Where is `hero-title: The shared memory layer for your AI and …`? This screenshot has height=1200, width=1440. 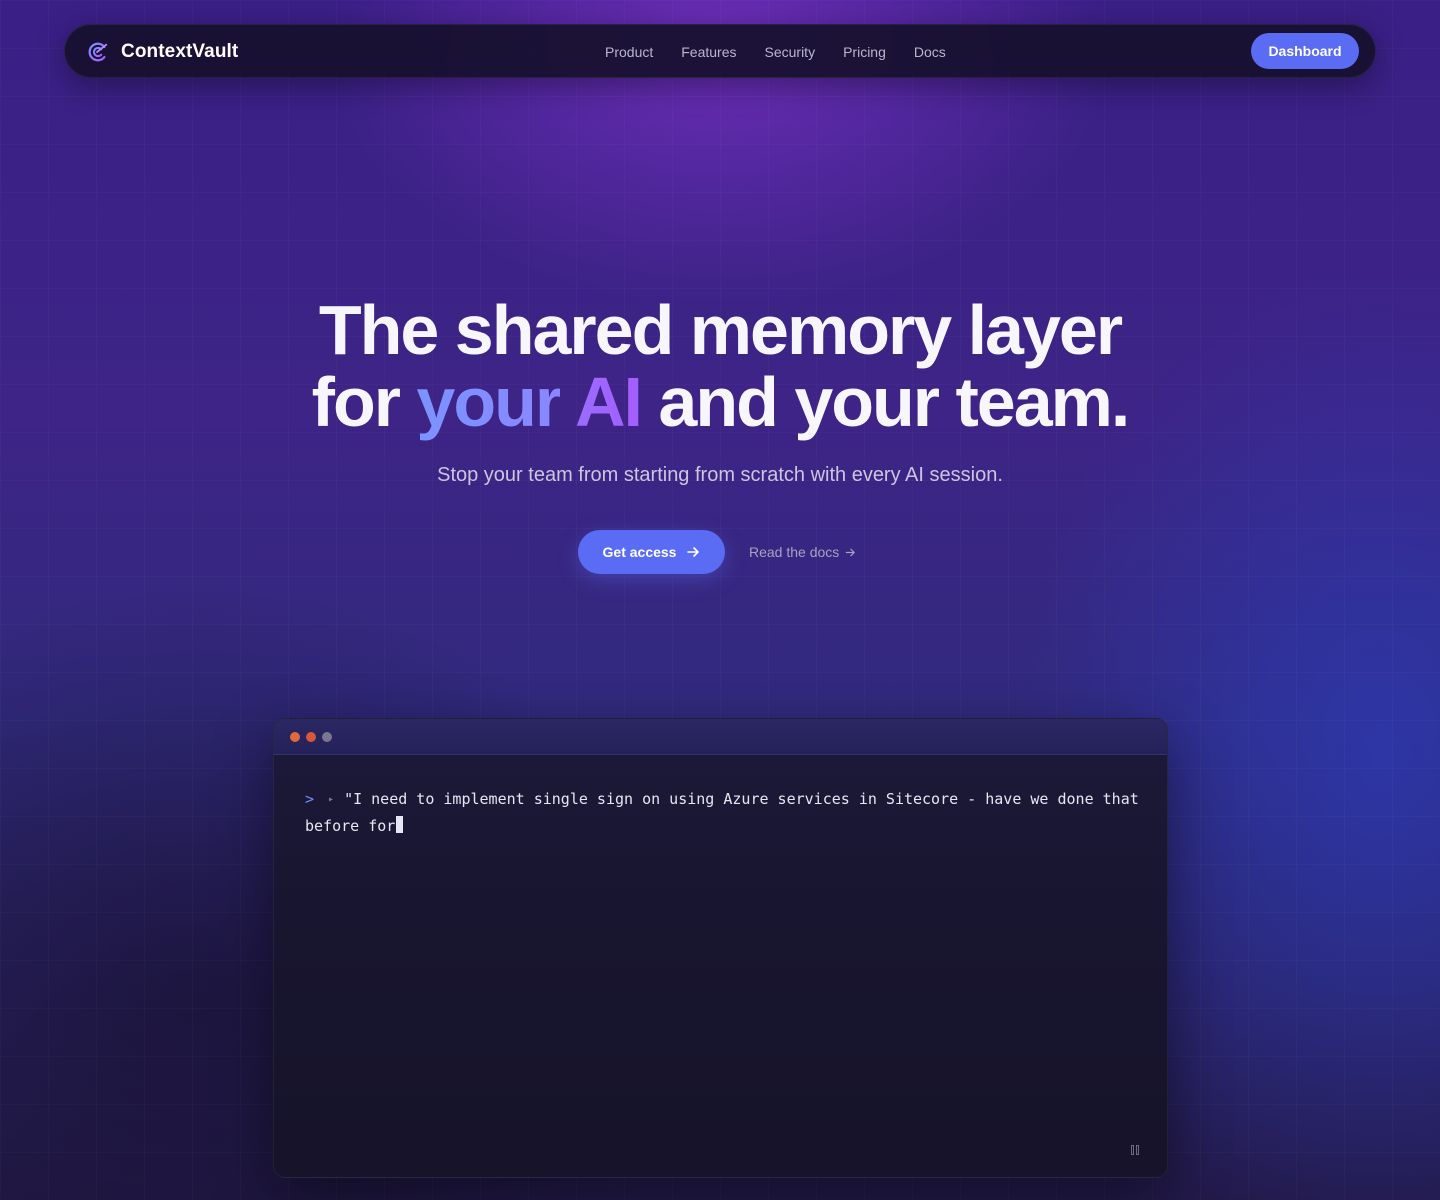 hero-title: The shared memory layer for your AI and … is located at coordinates (720, 366).